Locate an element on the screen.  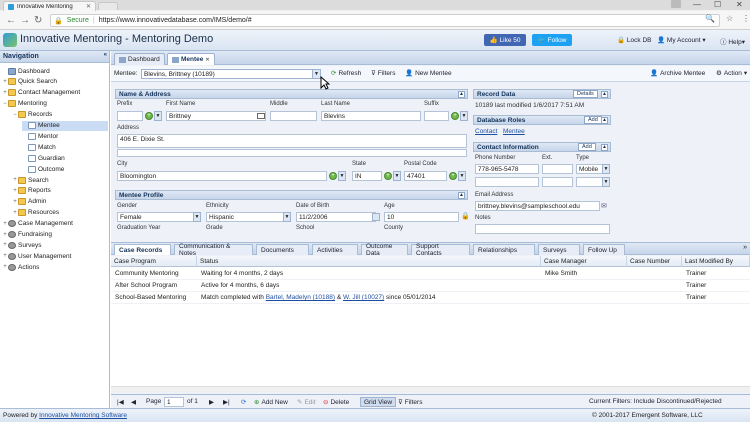
postal-dropdown-icon: ▼ is located at coordinates (462, 176).